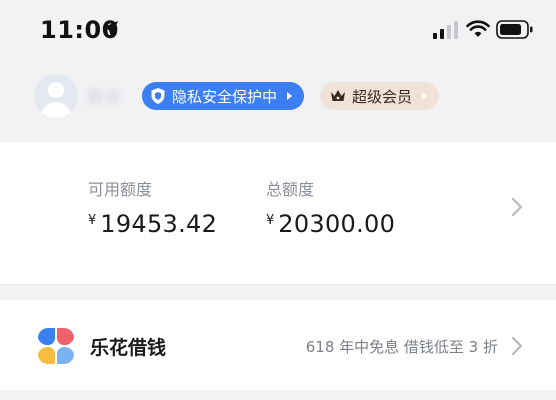 This screenshot has width=556, height=400. I want to click on available-quota-amount: ¥ 19453.42, so click(152, 224).